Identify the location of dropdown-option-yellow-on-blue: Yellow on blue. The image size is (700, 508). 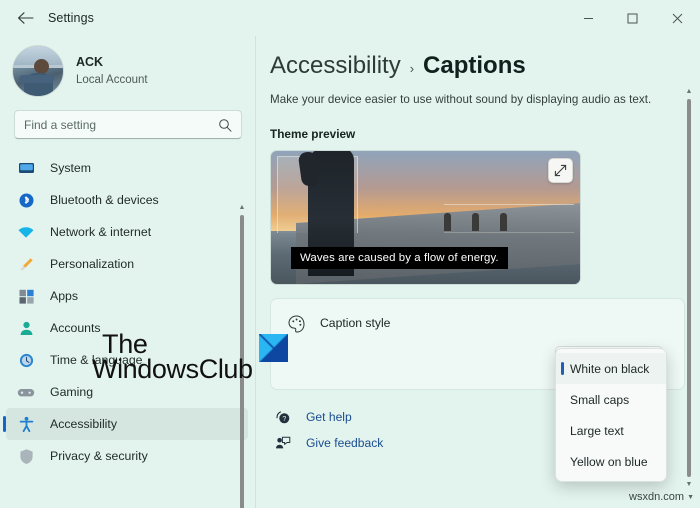
(611, 461).